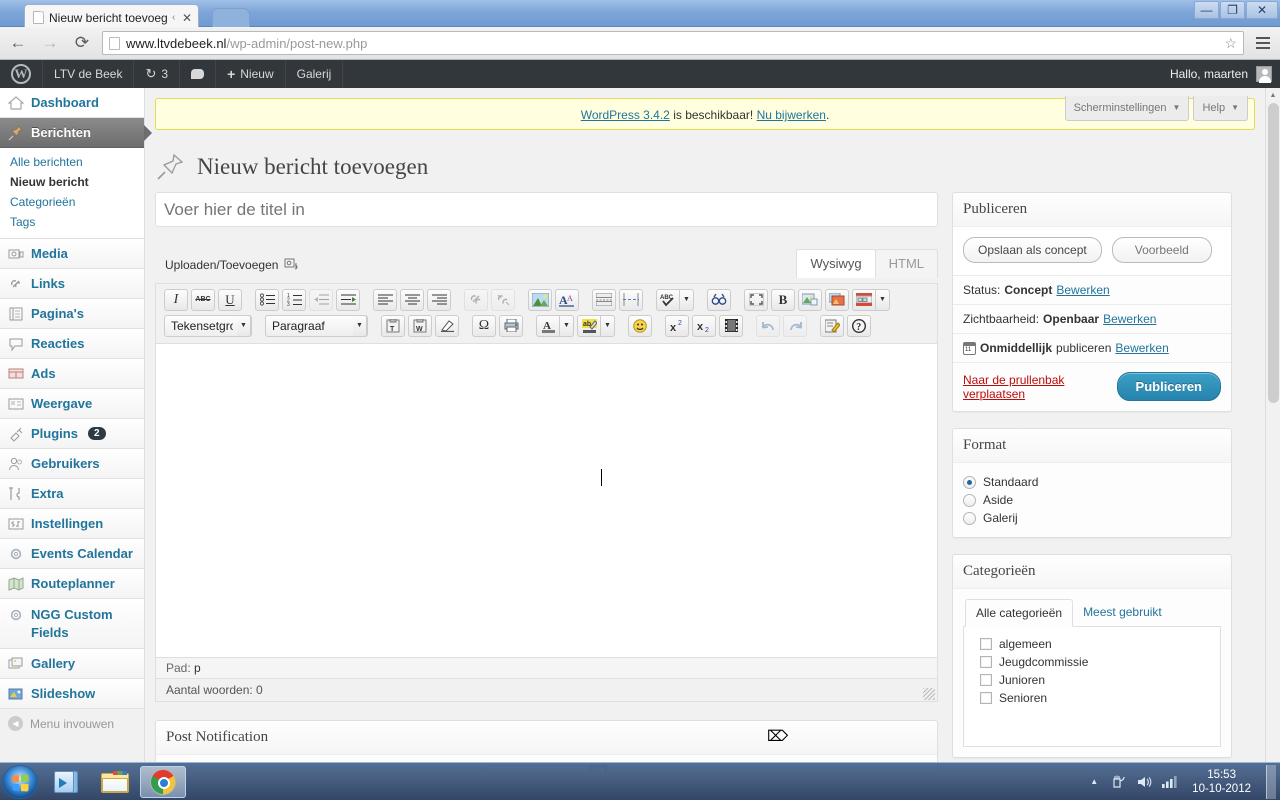  What do you see at coordinates (1144, 782) in the screenshot?
I see `volume-icon` at bounding box center [1144, 782].